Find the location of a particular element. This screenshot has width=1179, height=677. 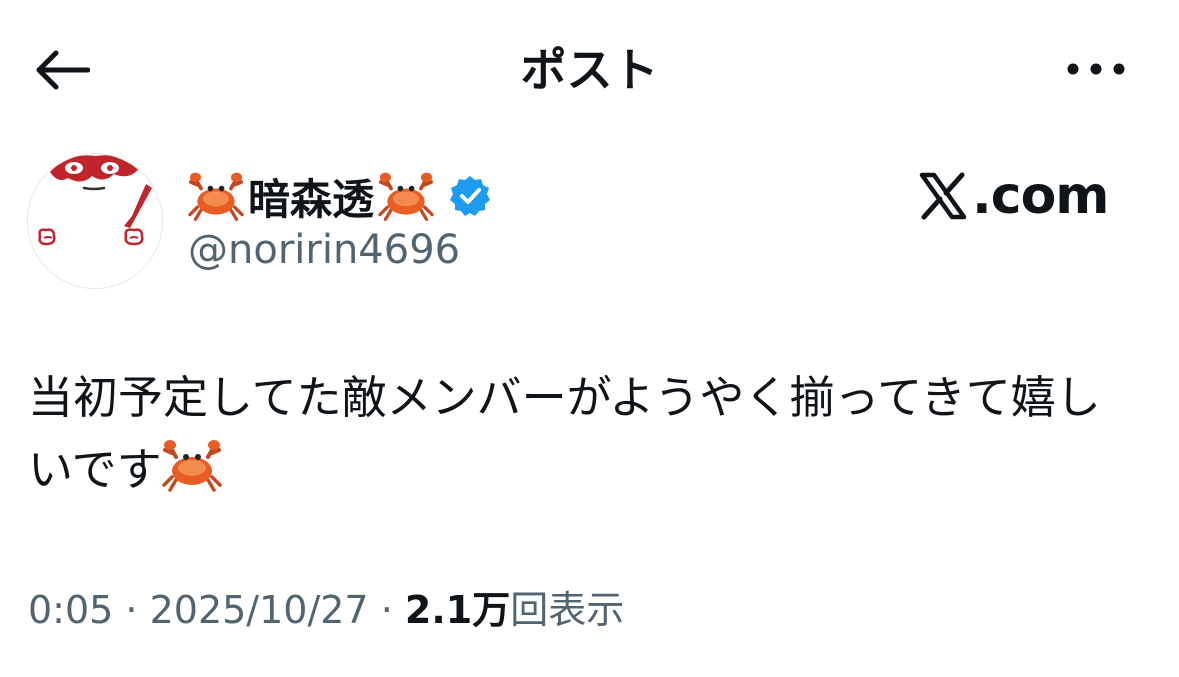

page-title: ポスト is located at coordinates (589, 70).